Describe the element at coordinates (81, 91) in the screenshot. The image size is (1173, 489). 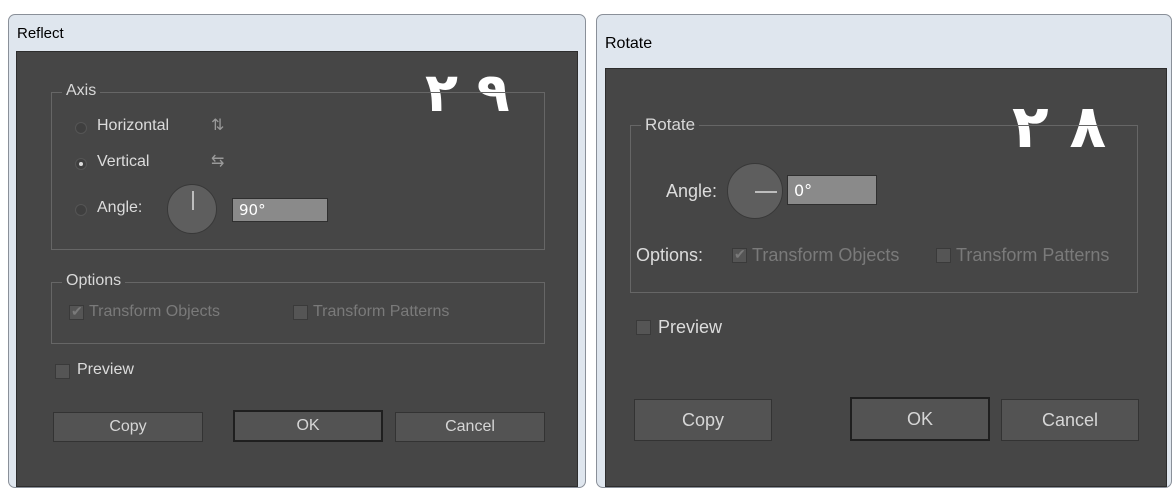
I see `axis-group-legend: Axis` at that location.